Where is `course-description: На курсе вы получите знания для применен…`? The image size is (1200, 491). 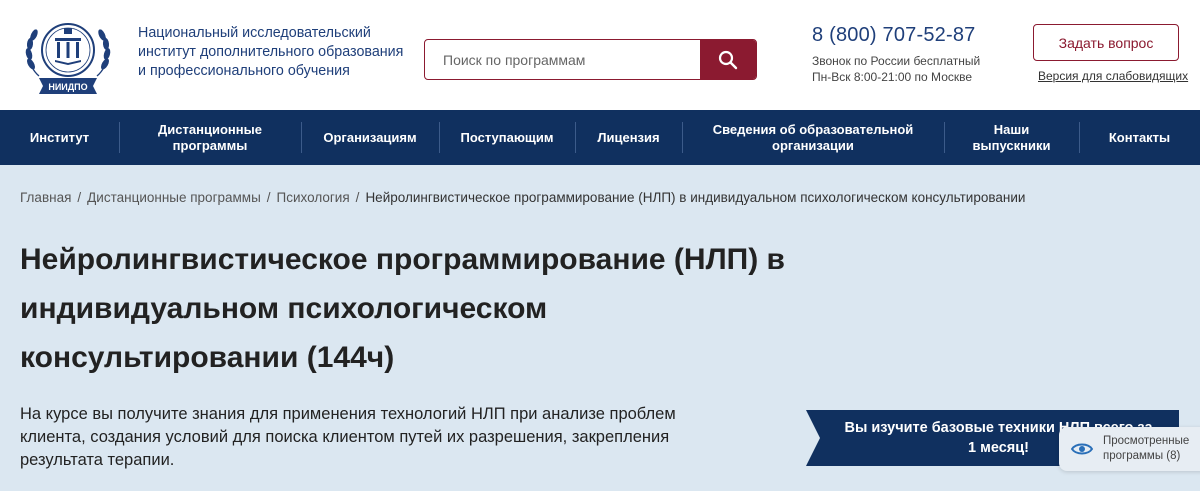 course-description: На курсе вы получите знания для применен… is located at coordinates (380, 437).